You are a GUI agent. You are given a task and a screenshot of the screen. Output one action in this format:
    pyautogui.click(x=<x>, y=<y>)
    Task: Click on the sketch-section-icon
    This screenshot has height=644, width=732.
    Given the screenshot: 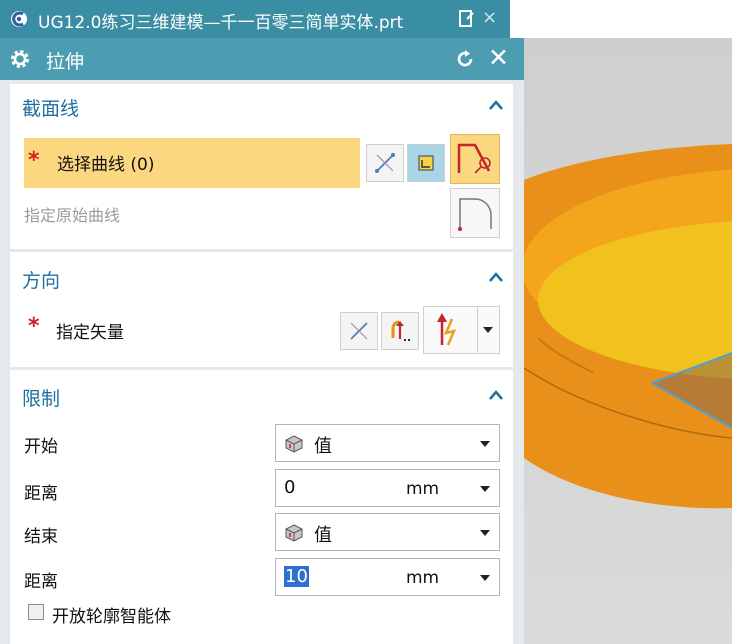 What is the action you would take?
    pyautogui.click(x=426, y=163)
    